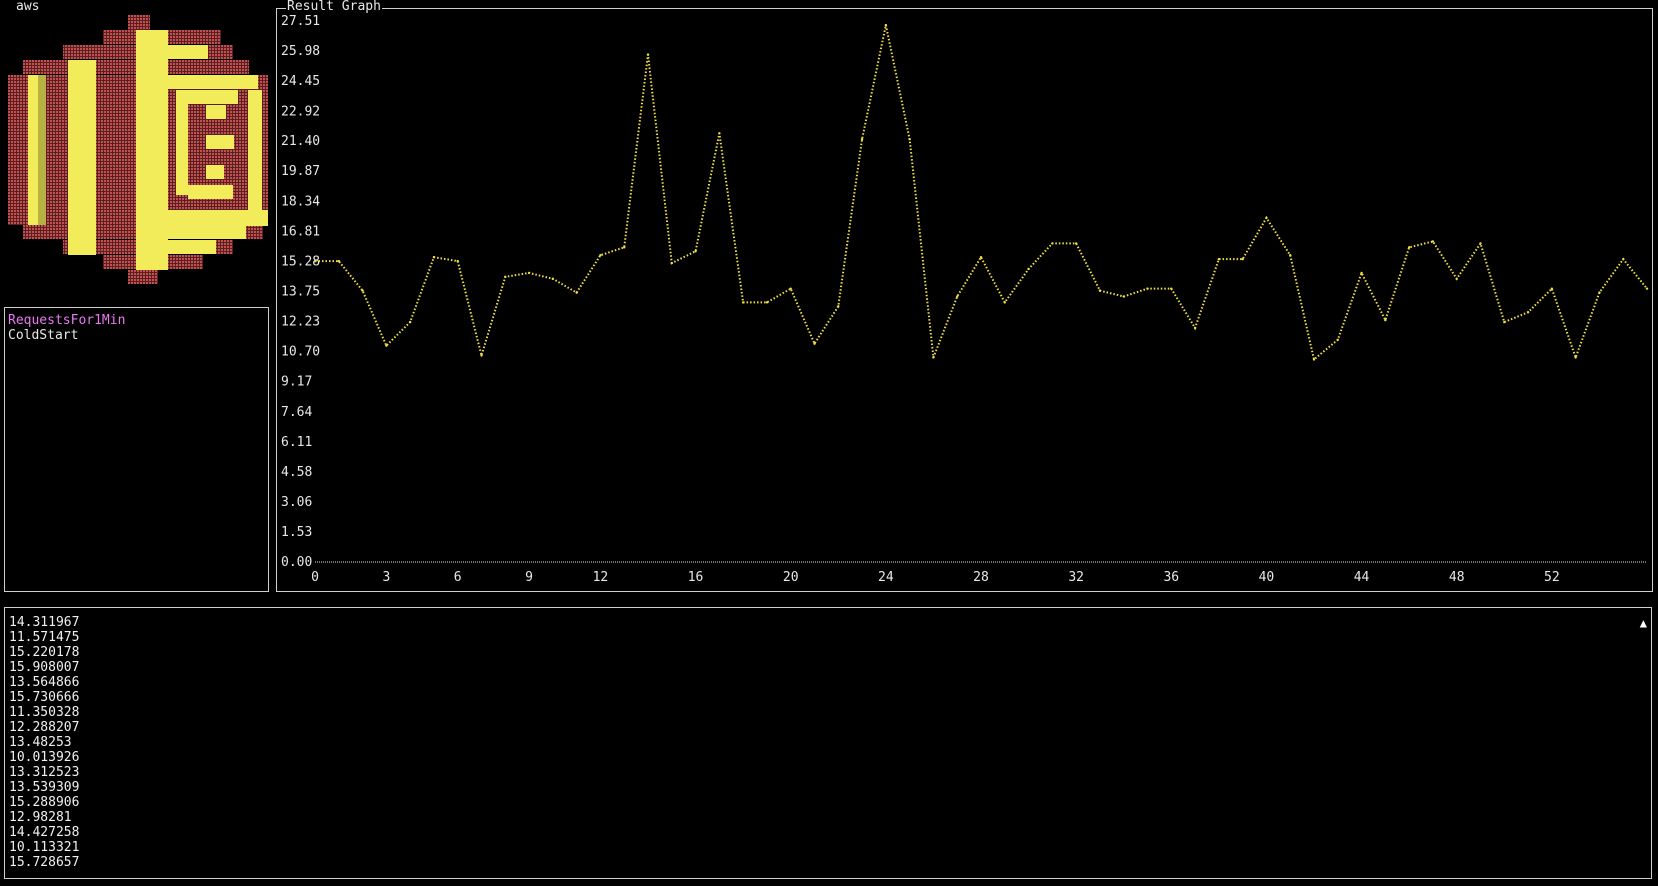 Image resolution: width=1658 pixels, height=886 pixels. I want to click on y-tick-label: 7.64, so click(296, 412).